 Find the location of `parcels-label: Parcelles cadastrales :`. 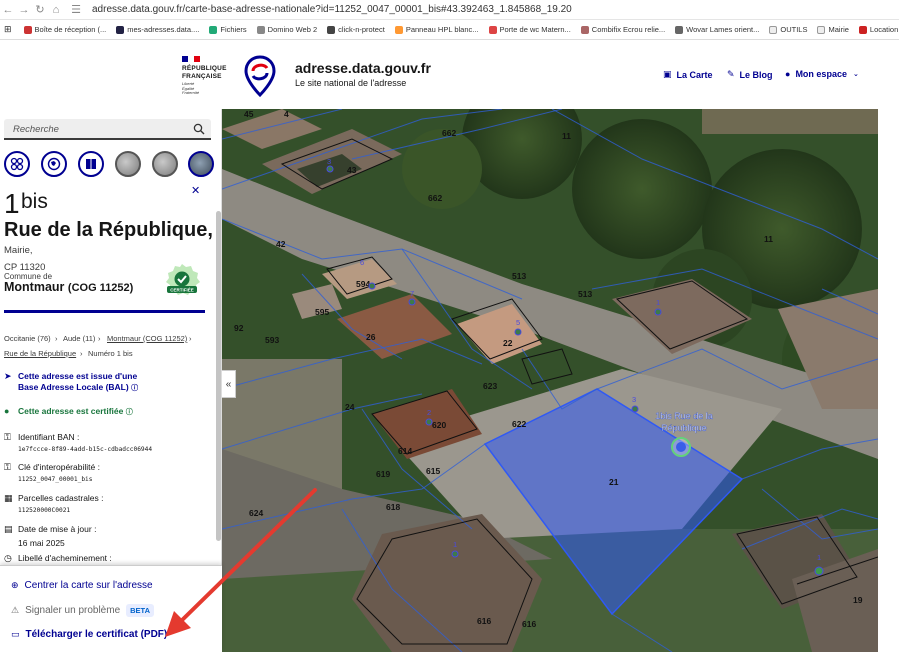

parcels-label: Parcelles cadastrales : is located at coordinates (61, 498).